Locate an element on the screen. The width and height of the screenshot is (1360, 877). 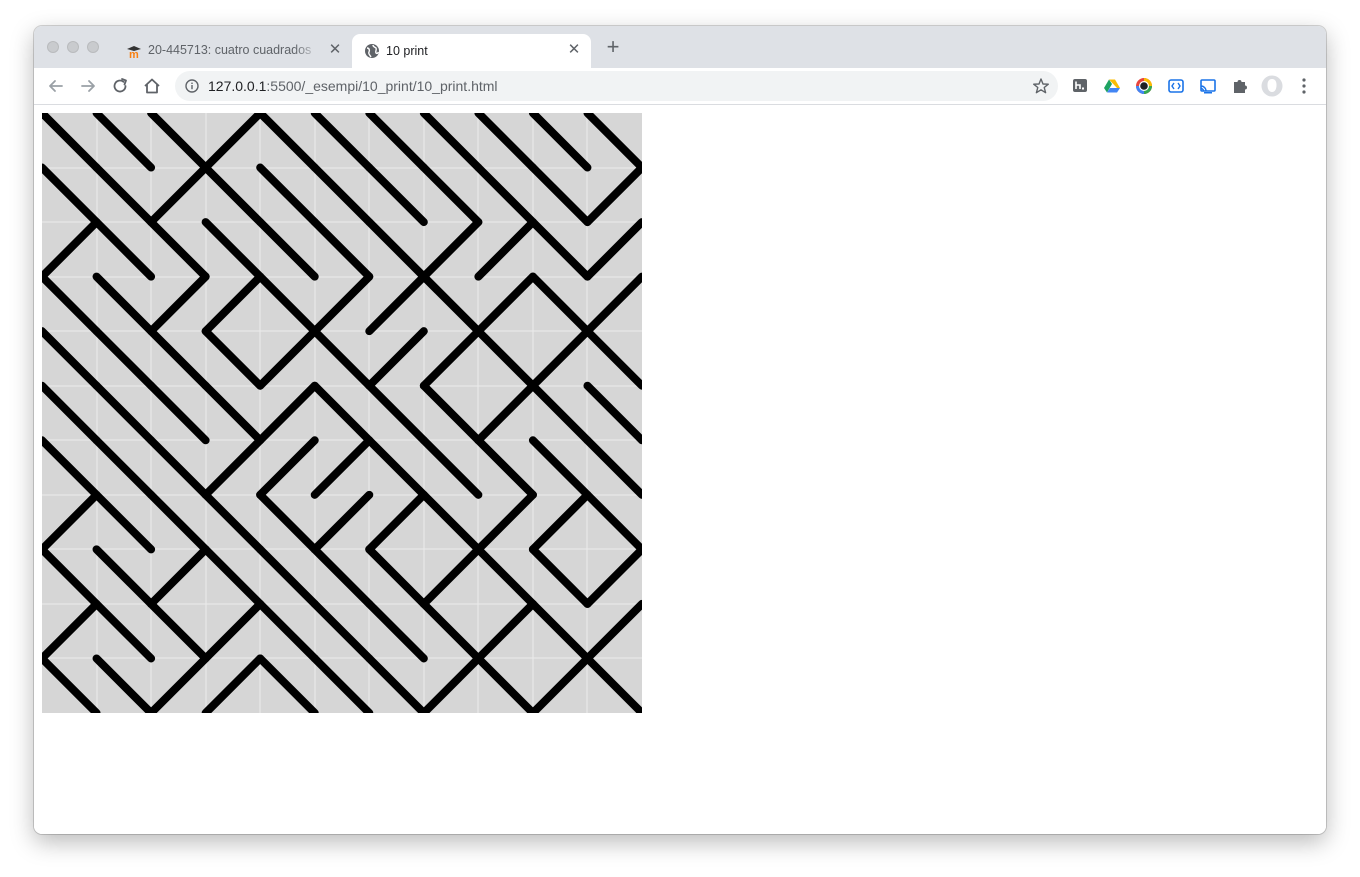
color-picker-icon is located at coordinates (1144, 86).